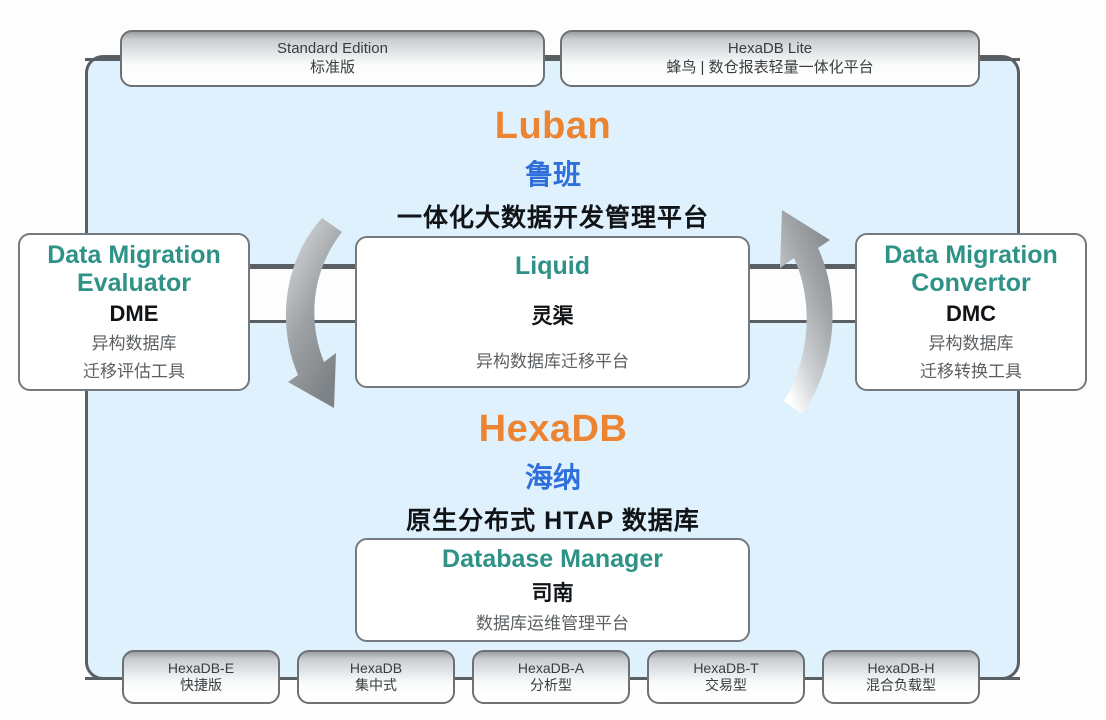 This screenshot has height=720, width=1106. Describe the element at coordinates (971, 255) in the screenshot. I see `dmc-en-line1: Data Migration` at that location.